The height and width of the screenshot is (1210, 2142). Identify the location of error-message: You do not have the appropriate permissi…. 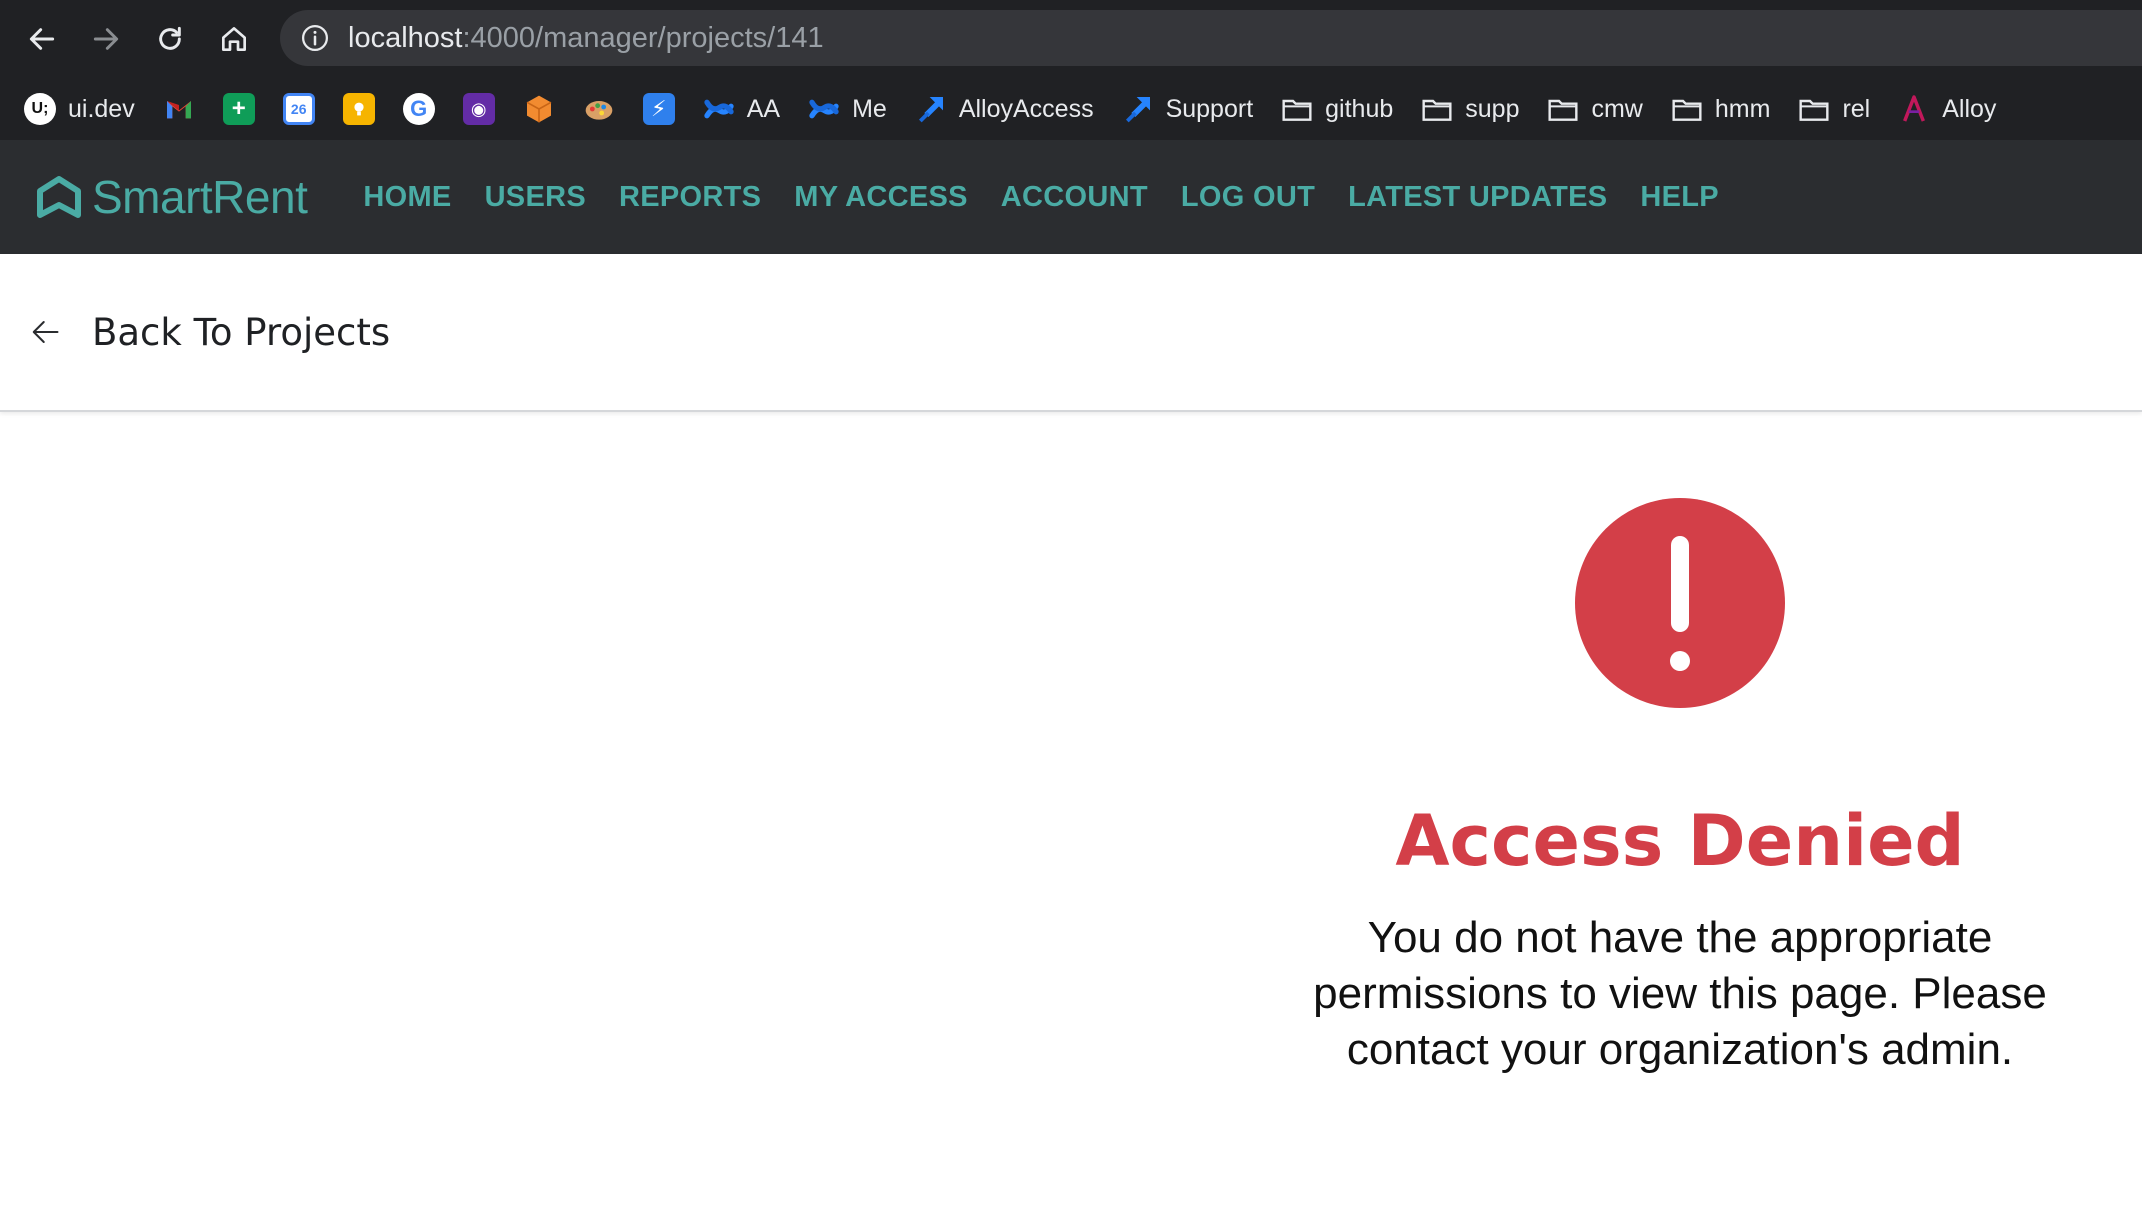
(1680, 993).